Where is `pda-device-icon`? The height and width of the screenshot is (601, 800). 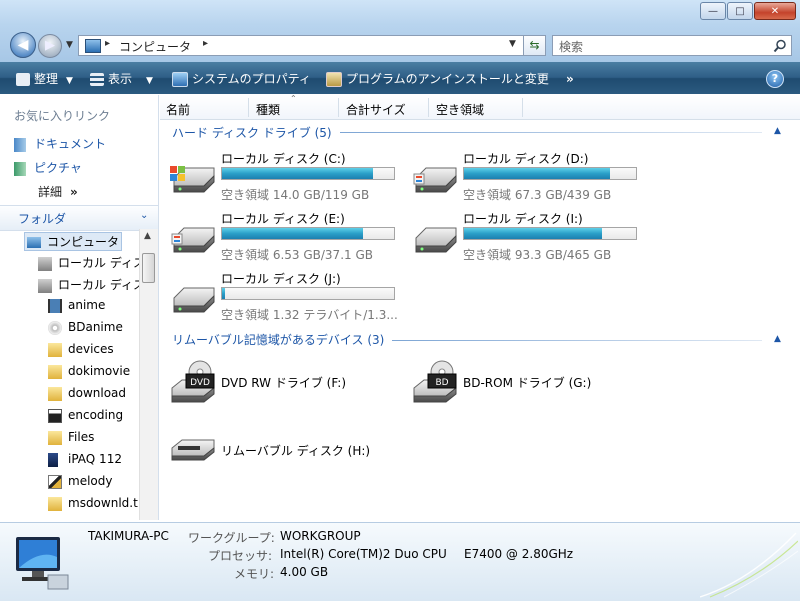 pda-device-icon is located at coordinates (53, 459).